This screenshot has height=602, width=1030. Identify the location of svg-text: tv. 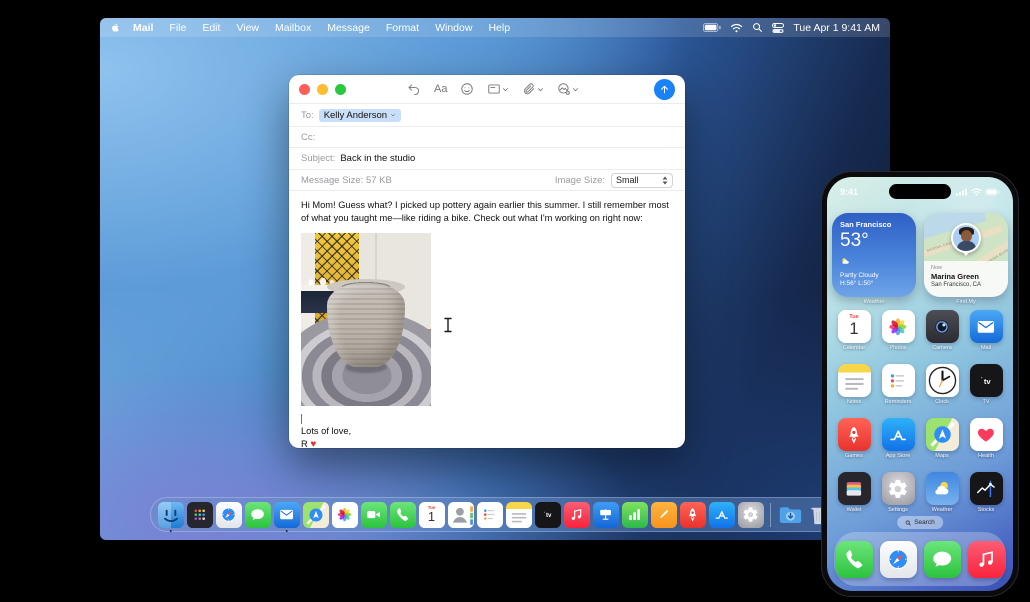
(549, 516).